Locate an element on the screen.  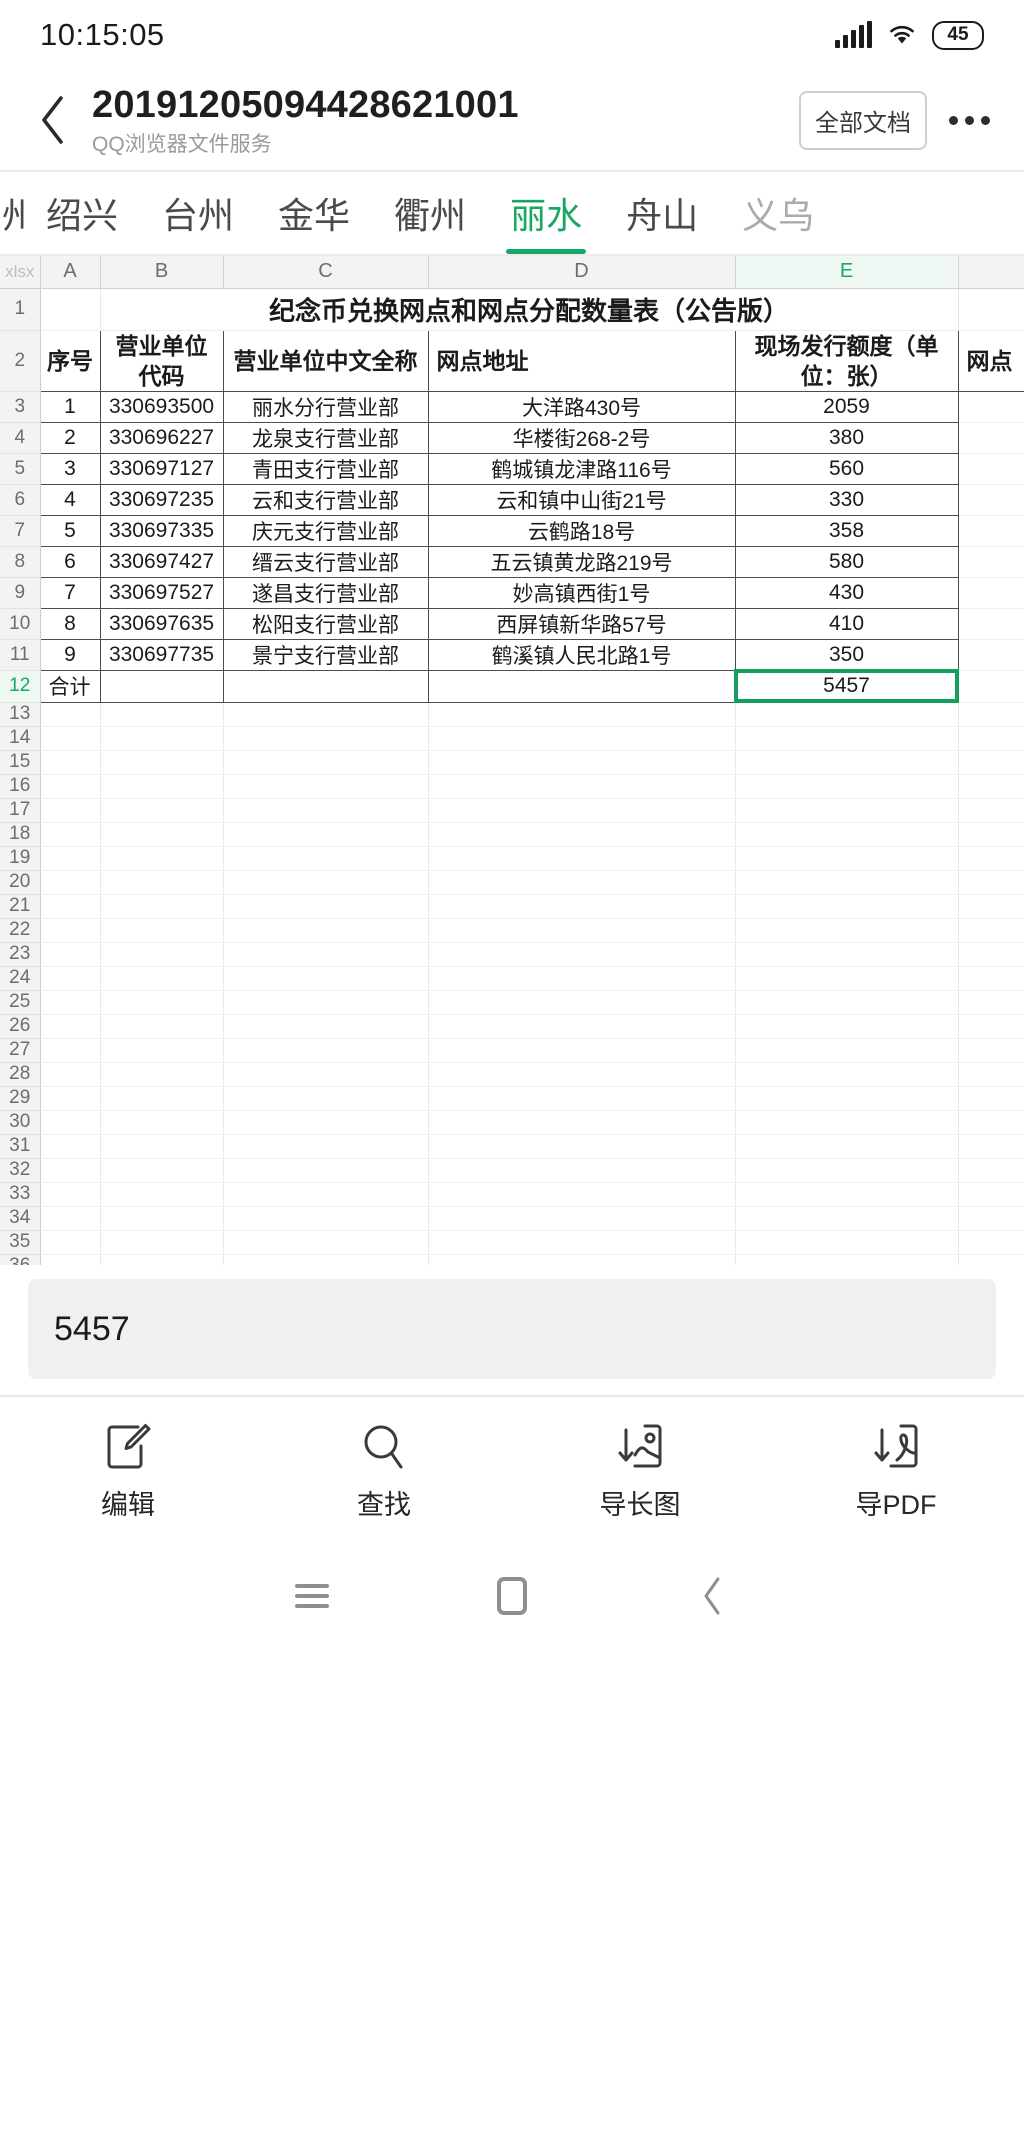
row-header-16: 16 is located at coordinates (20, 786).